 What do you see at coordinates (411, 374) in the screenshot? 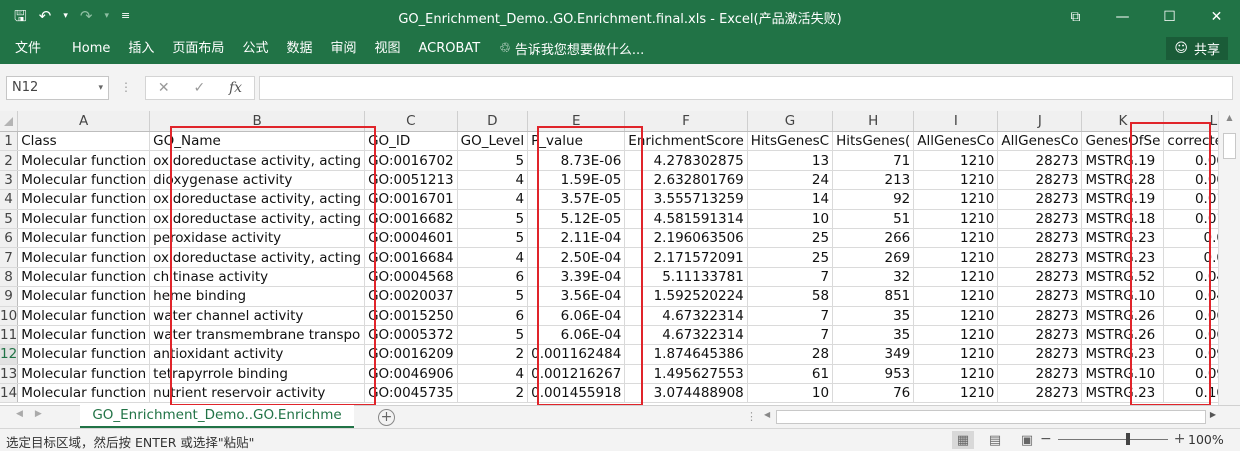
I see `data-cell: GO:0046906` at bounding box center [411, 374].